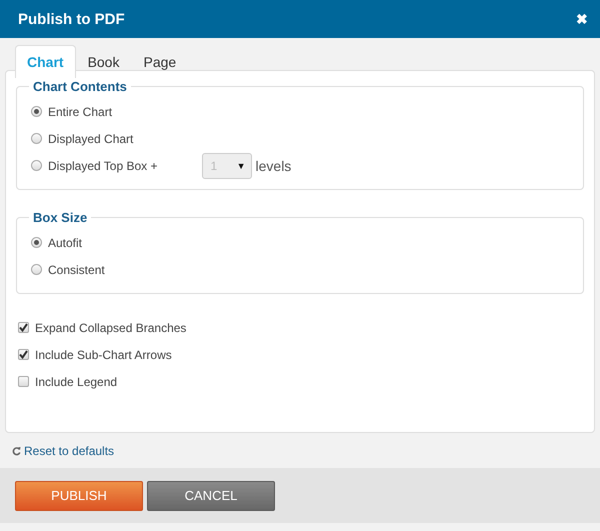 The width and height of the screenshot is (600, 531). Describe the element at coordinates (60, 217) in the screenshot. I see `group-title: Box Size` at that location.